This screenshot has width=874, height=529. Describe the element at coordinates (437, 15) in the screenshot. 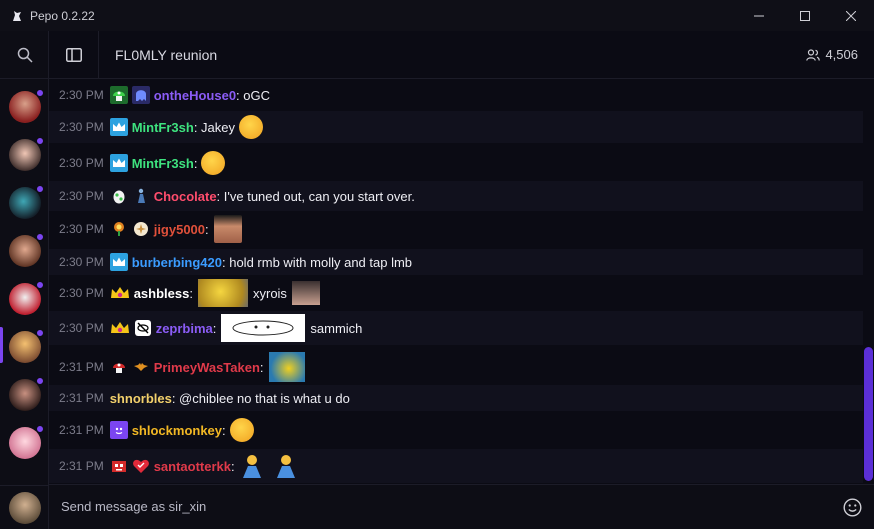

I see `title-bar: Pepo 0.2.22` at that location.